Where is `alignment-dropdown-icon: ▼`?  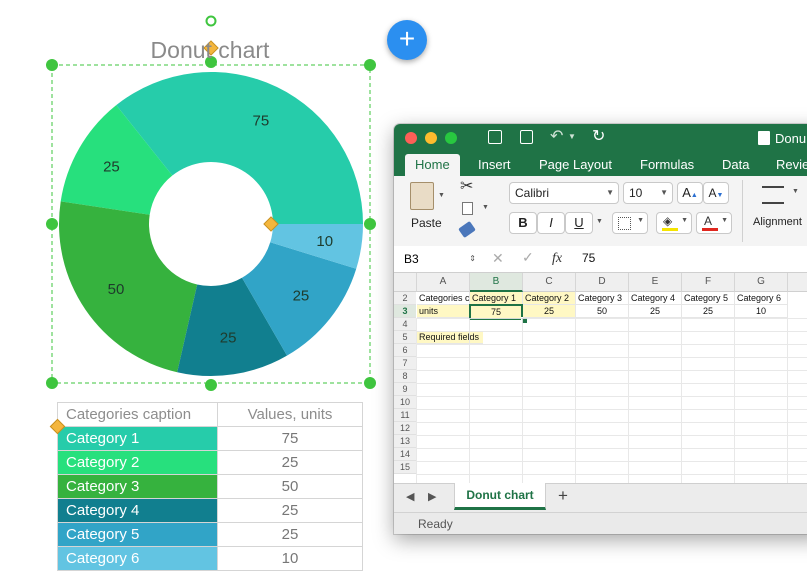 alignment-dropdown-icon: ▼ is located at coordinates (795, 191).